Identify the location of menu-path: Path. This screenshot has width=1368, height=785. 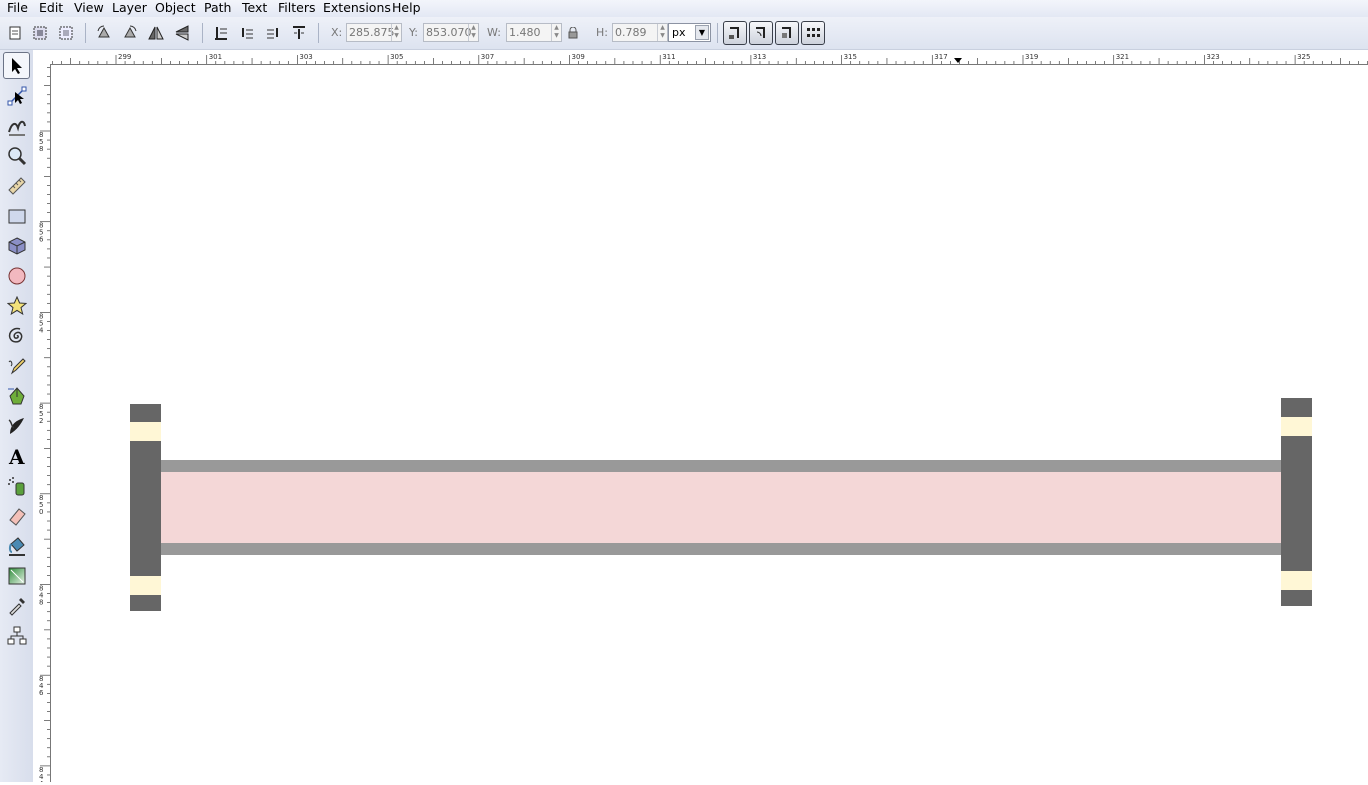
(217, 8).